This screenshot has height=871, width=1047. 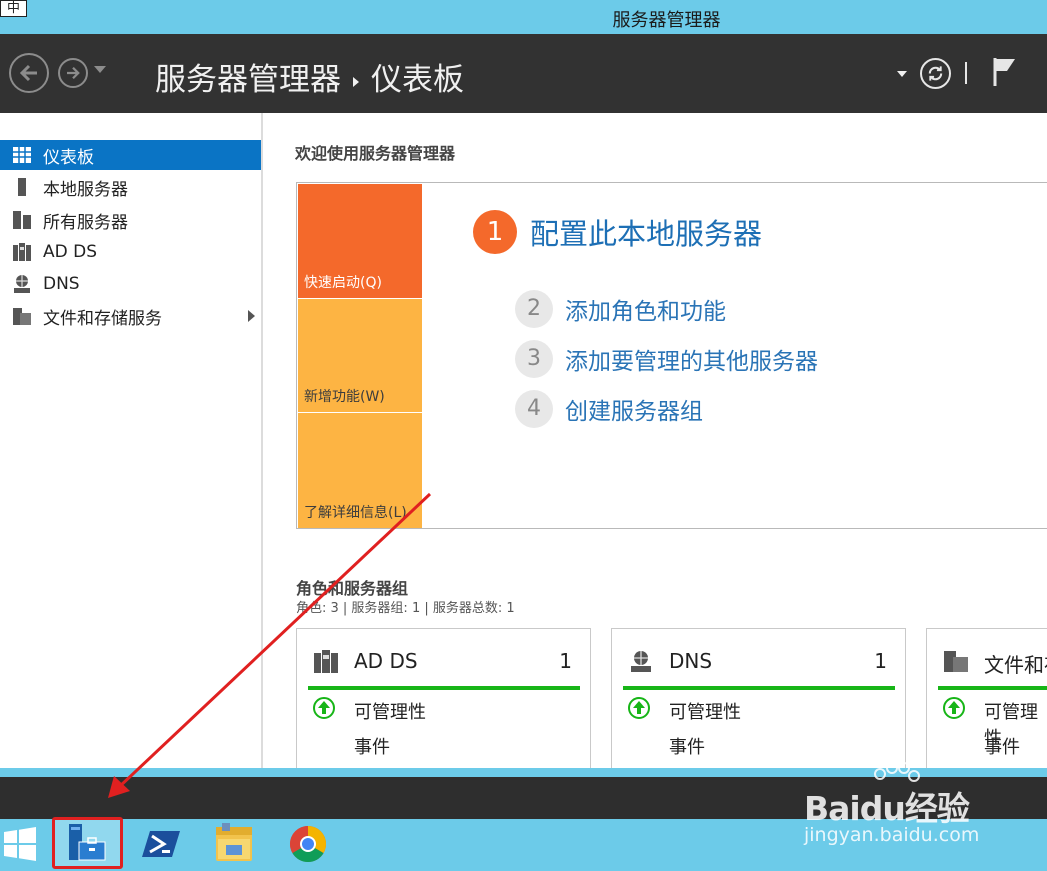 I want to click on step-create-group: 4 创建服务器组, so click(x=609, y=409).